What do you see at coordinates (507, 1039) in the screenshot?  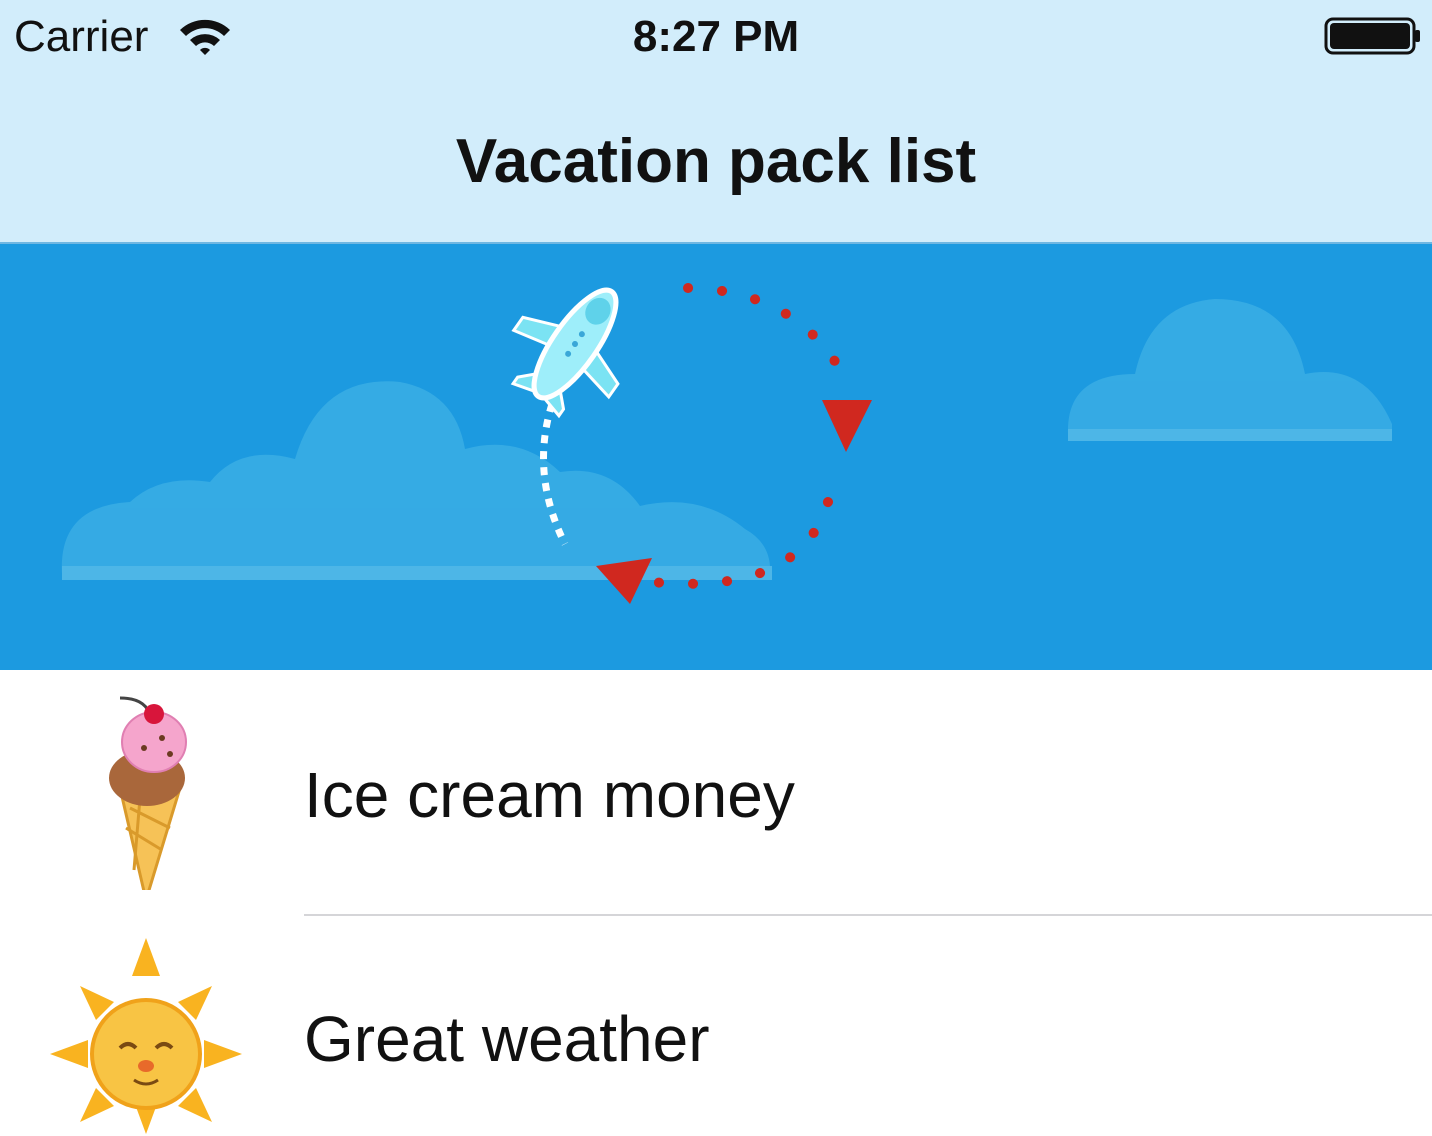 I see `list-item-label: Great weather` at bounding box center [507, 1039].